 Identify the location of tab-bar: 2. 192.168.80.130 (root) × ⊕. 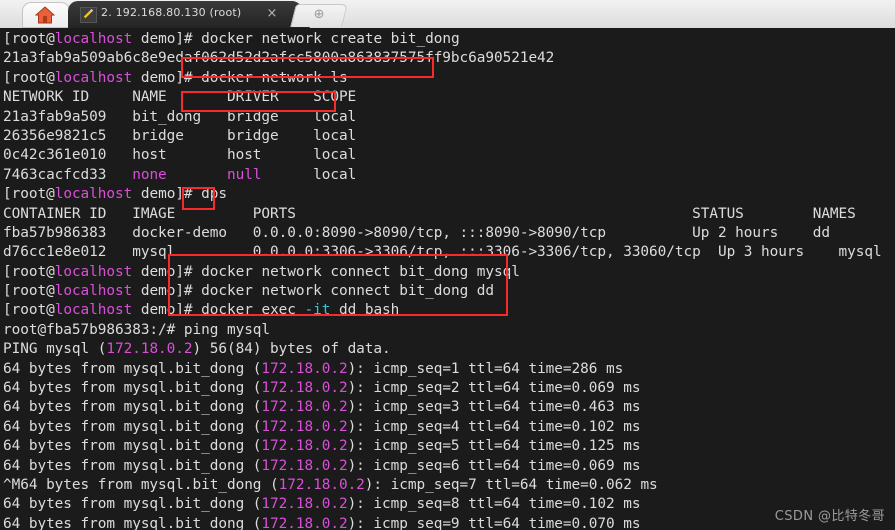
(447, 14).